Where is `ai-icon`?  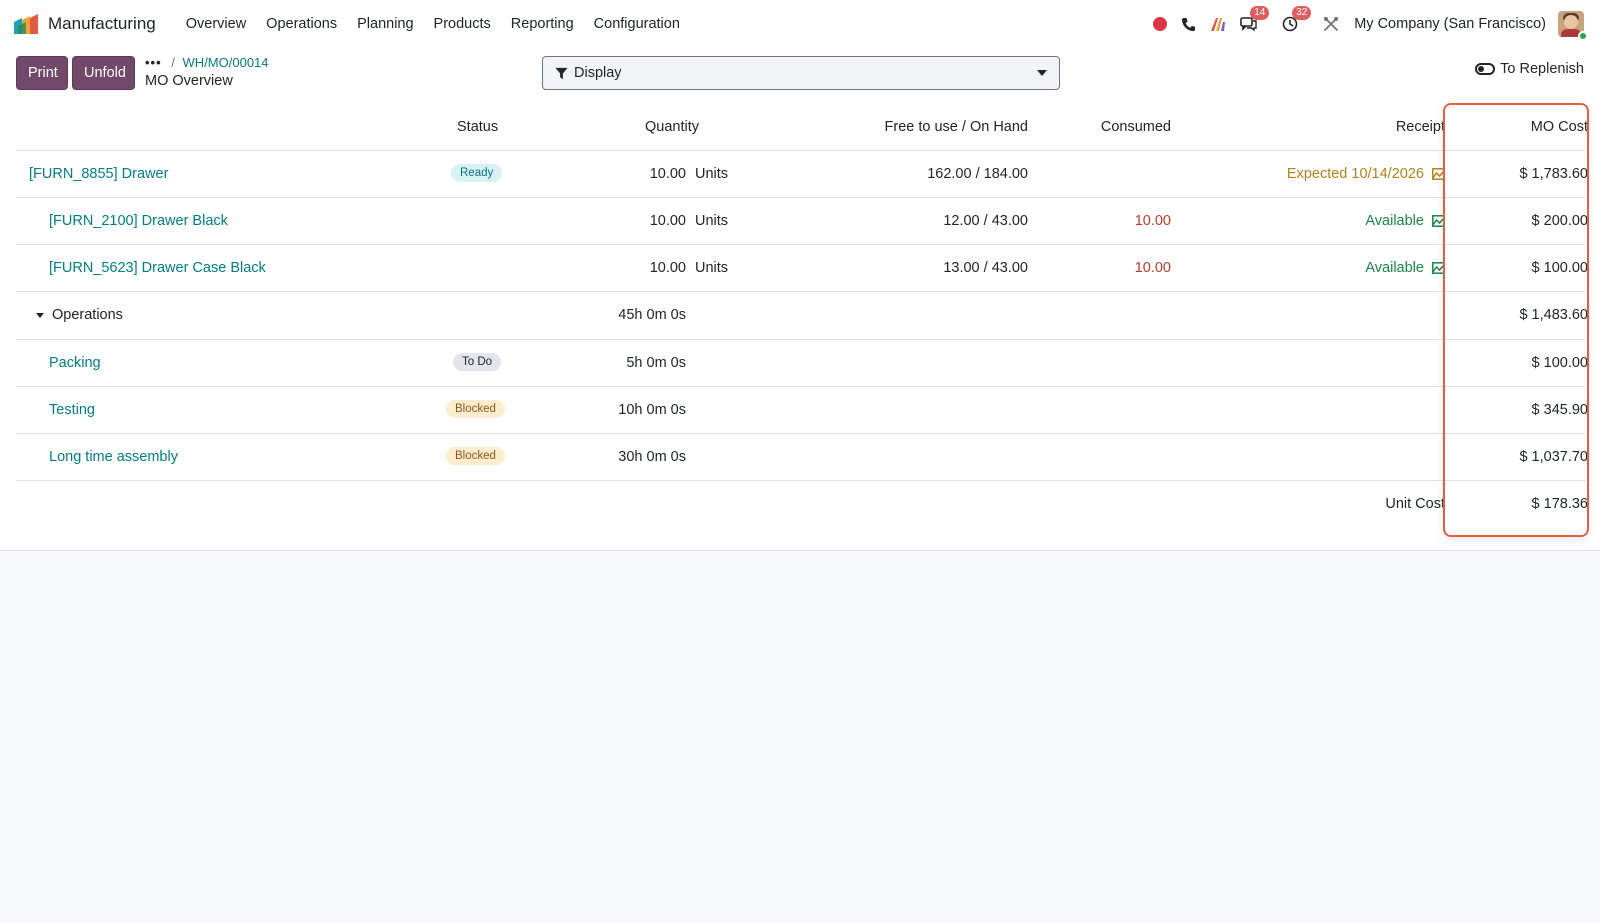 ai-icon is located at coordinates (1218, 24).